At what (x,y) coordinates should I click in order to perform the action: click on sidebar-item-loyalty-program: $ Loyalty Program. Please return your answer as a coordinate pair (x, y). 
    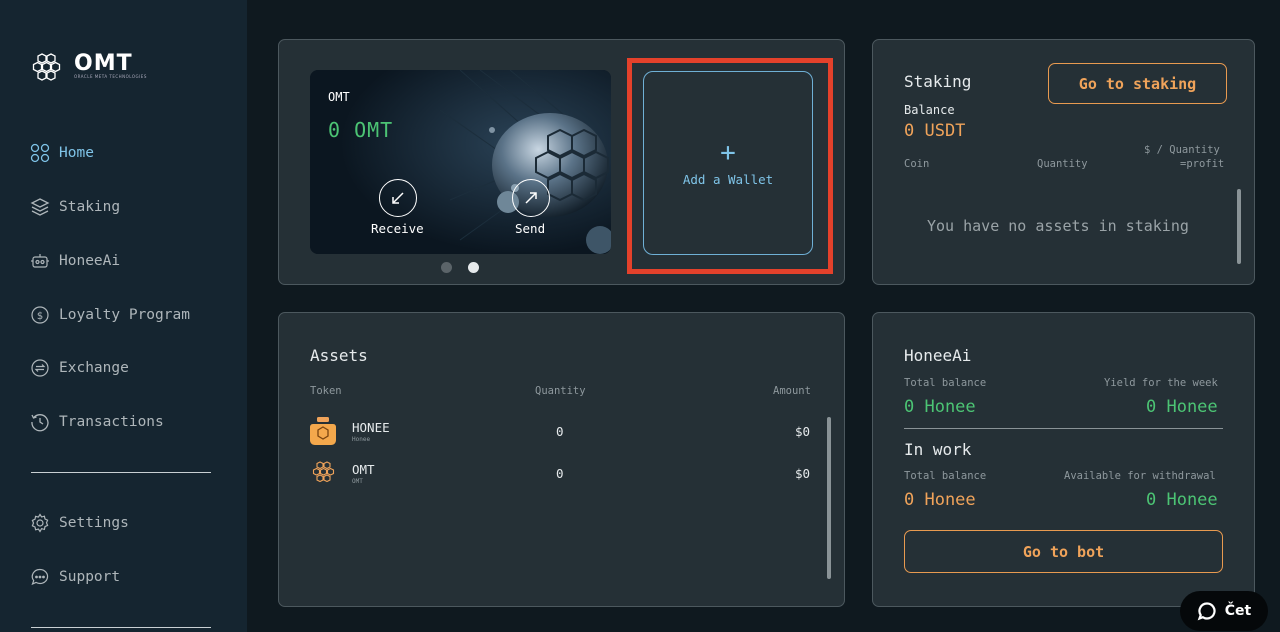
    Looking at the image, I should click on (110, 315).